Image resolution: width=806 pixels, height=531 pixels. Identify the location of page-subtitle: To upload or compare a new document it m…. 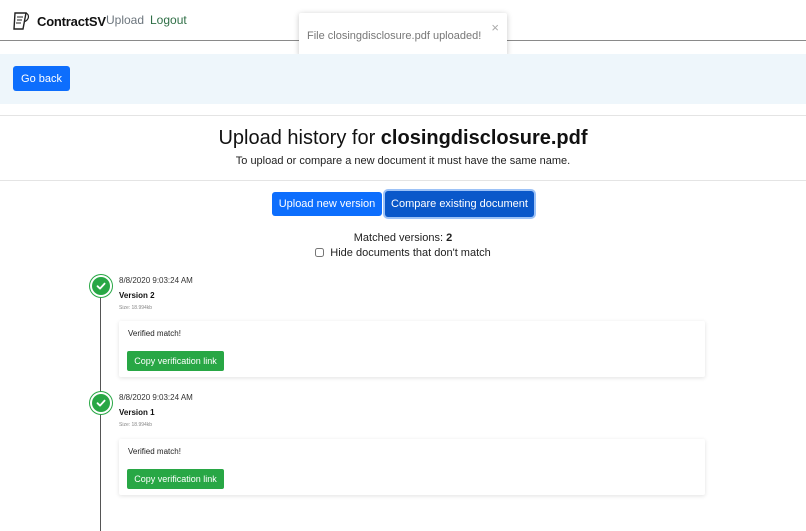
(403, 161).